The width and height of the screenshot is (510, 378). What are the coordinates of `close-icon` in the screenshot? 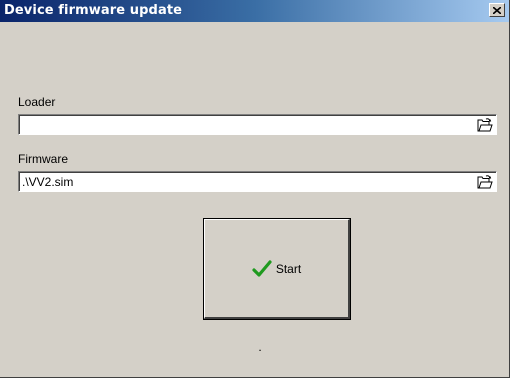 It's located at (497, 10).